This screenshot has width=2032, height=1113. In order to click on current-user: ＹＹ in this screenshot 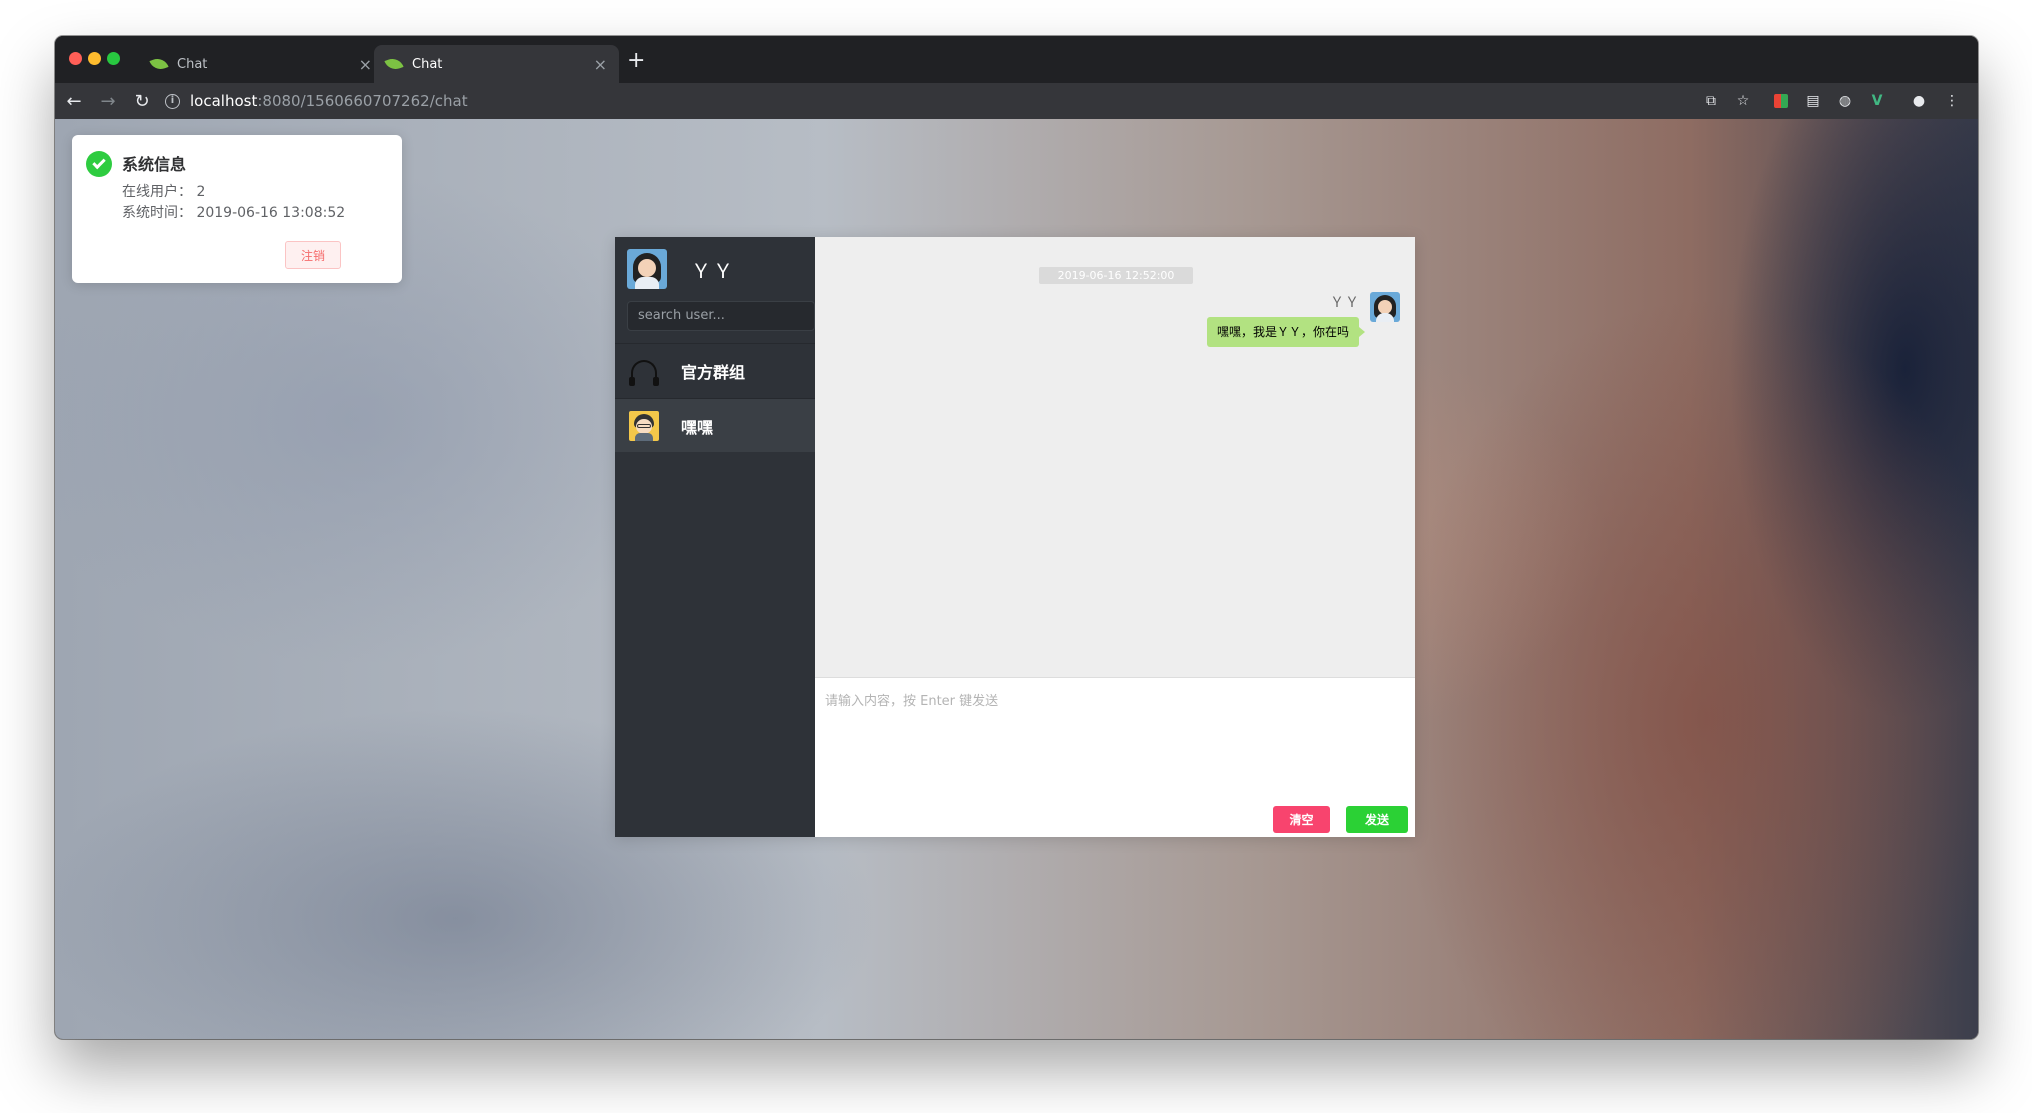, I will do `click(681, 269)`.